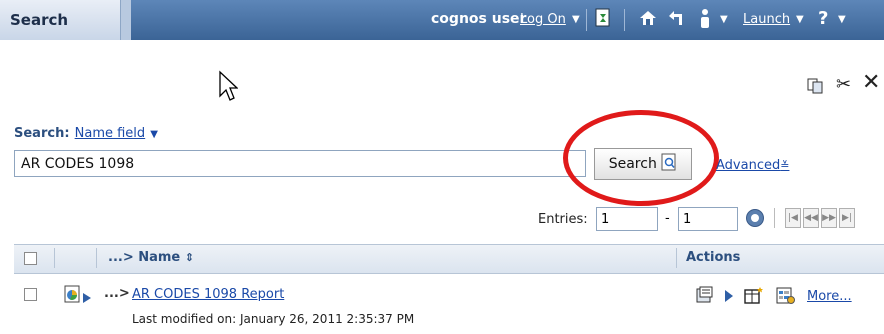 The height and width of the screenshot is (334, 884). I want to click on cut-icon: ✂, so click(843, 84).